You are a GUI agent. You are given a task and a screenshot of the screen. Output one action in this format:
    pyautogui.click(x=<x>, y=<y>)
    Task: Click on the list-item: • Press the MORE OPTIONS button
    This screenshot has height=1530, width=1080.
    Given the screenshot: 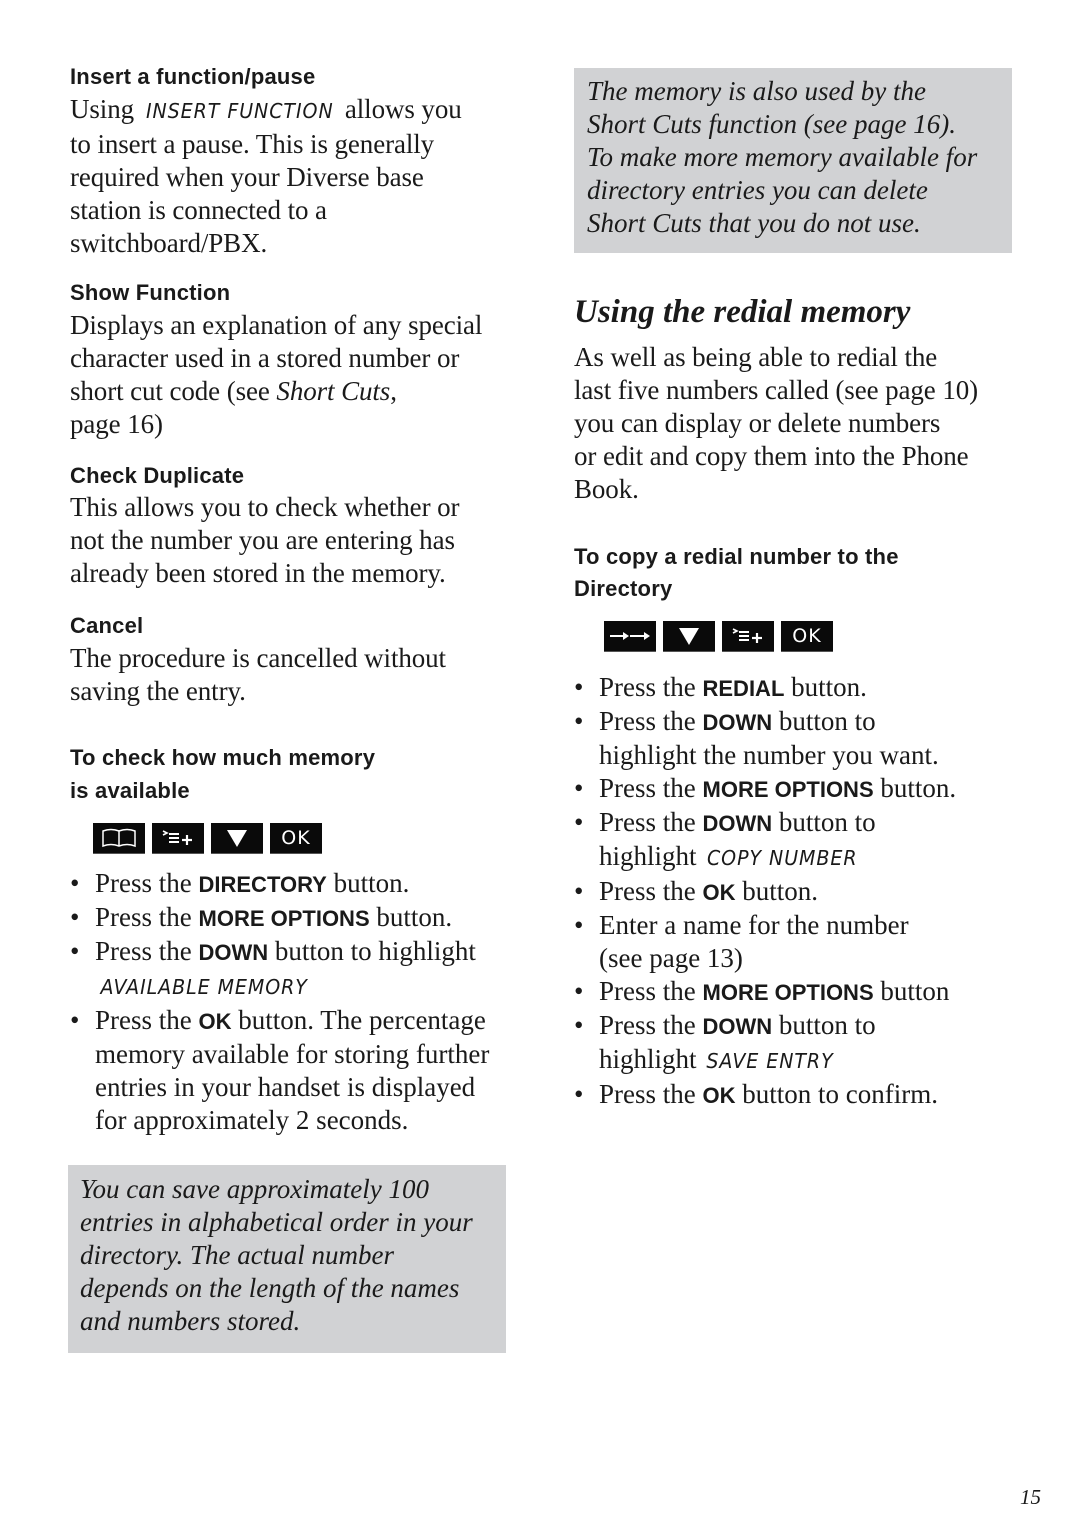 What is the action you would take?
    pyautogui.click(x=762, y=991)
    